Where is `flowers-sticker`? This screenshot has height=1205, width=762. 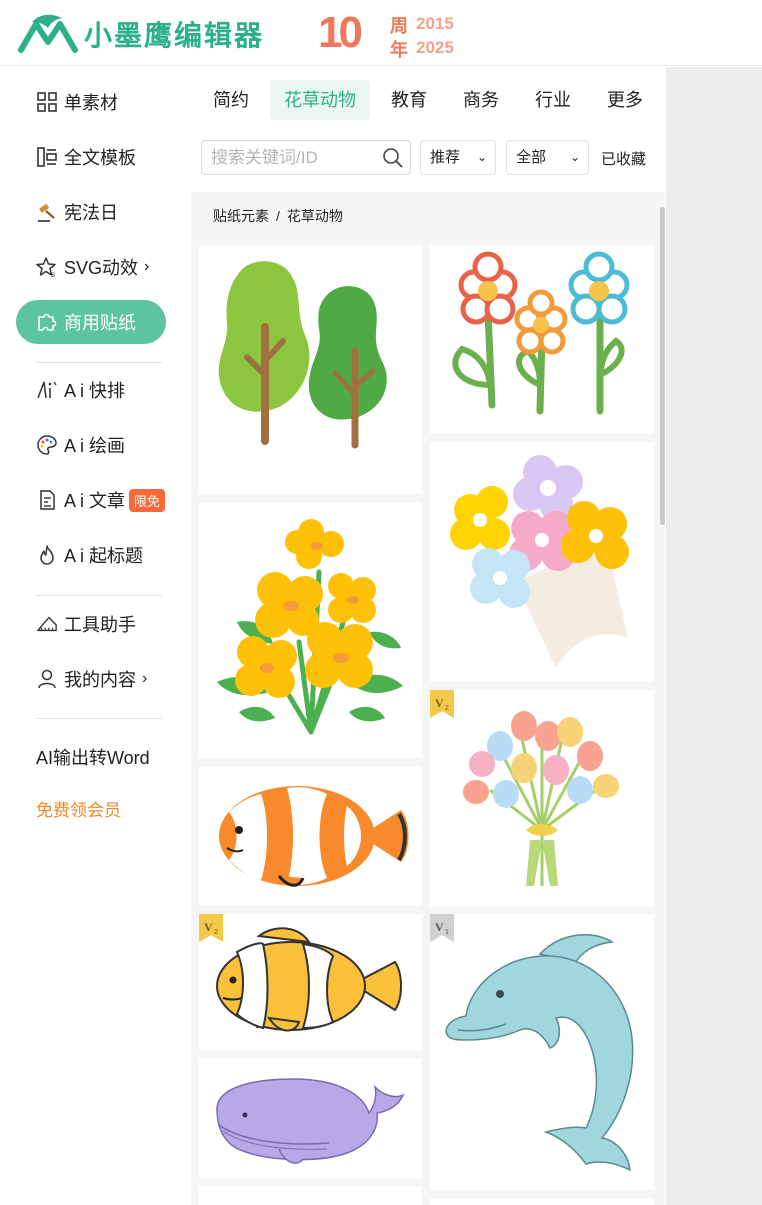
flowers-sticker is located at coordinates (542, 339).